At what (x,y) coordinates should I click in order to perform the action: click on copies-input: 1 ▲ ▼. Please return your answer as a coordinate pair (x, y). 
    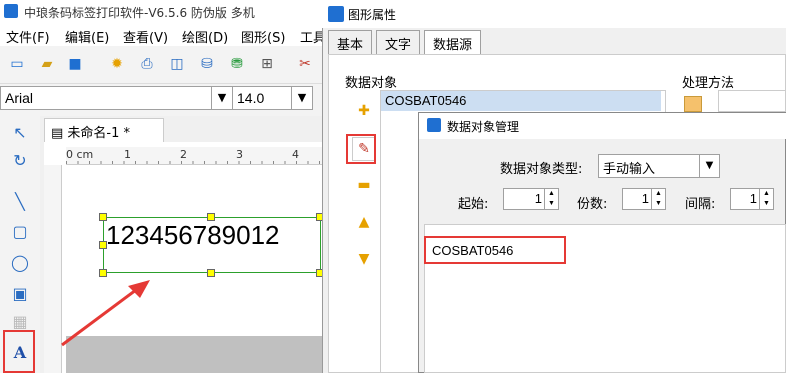
    Looking at the image, I should click on (644, 199).